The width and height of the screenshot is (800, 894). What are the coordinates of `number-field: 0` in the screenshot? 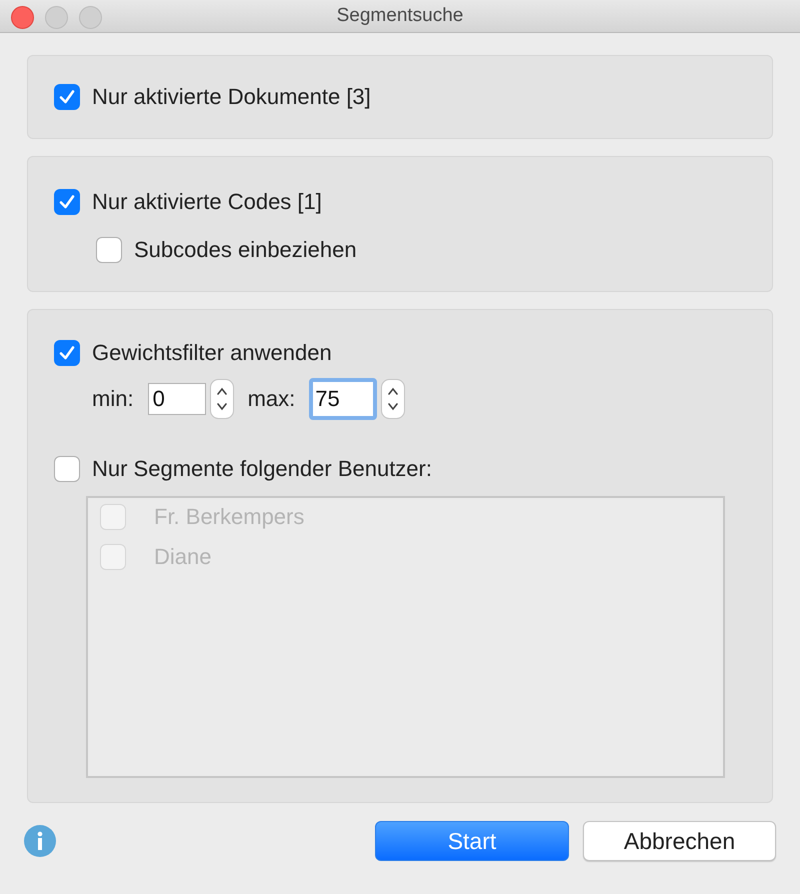 It's located at (177, 399).